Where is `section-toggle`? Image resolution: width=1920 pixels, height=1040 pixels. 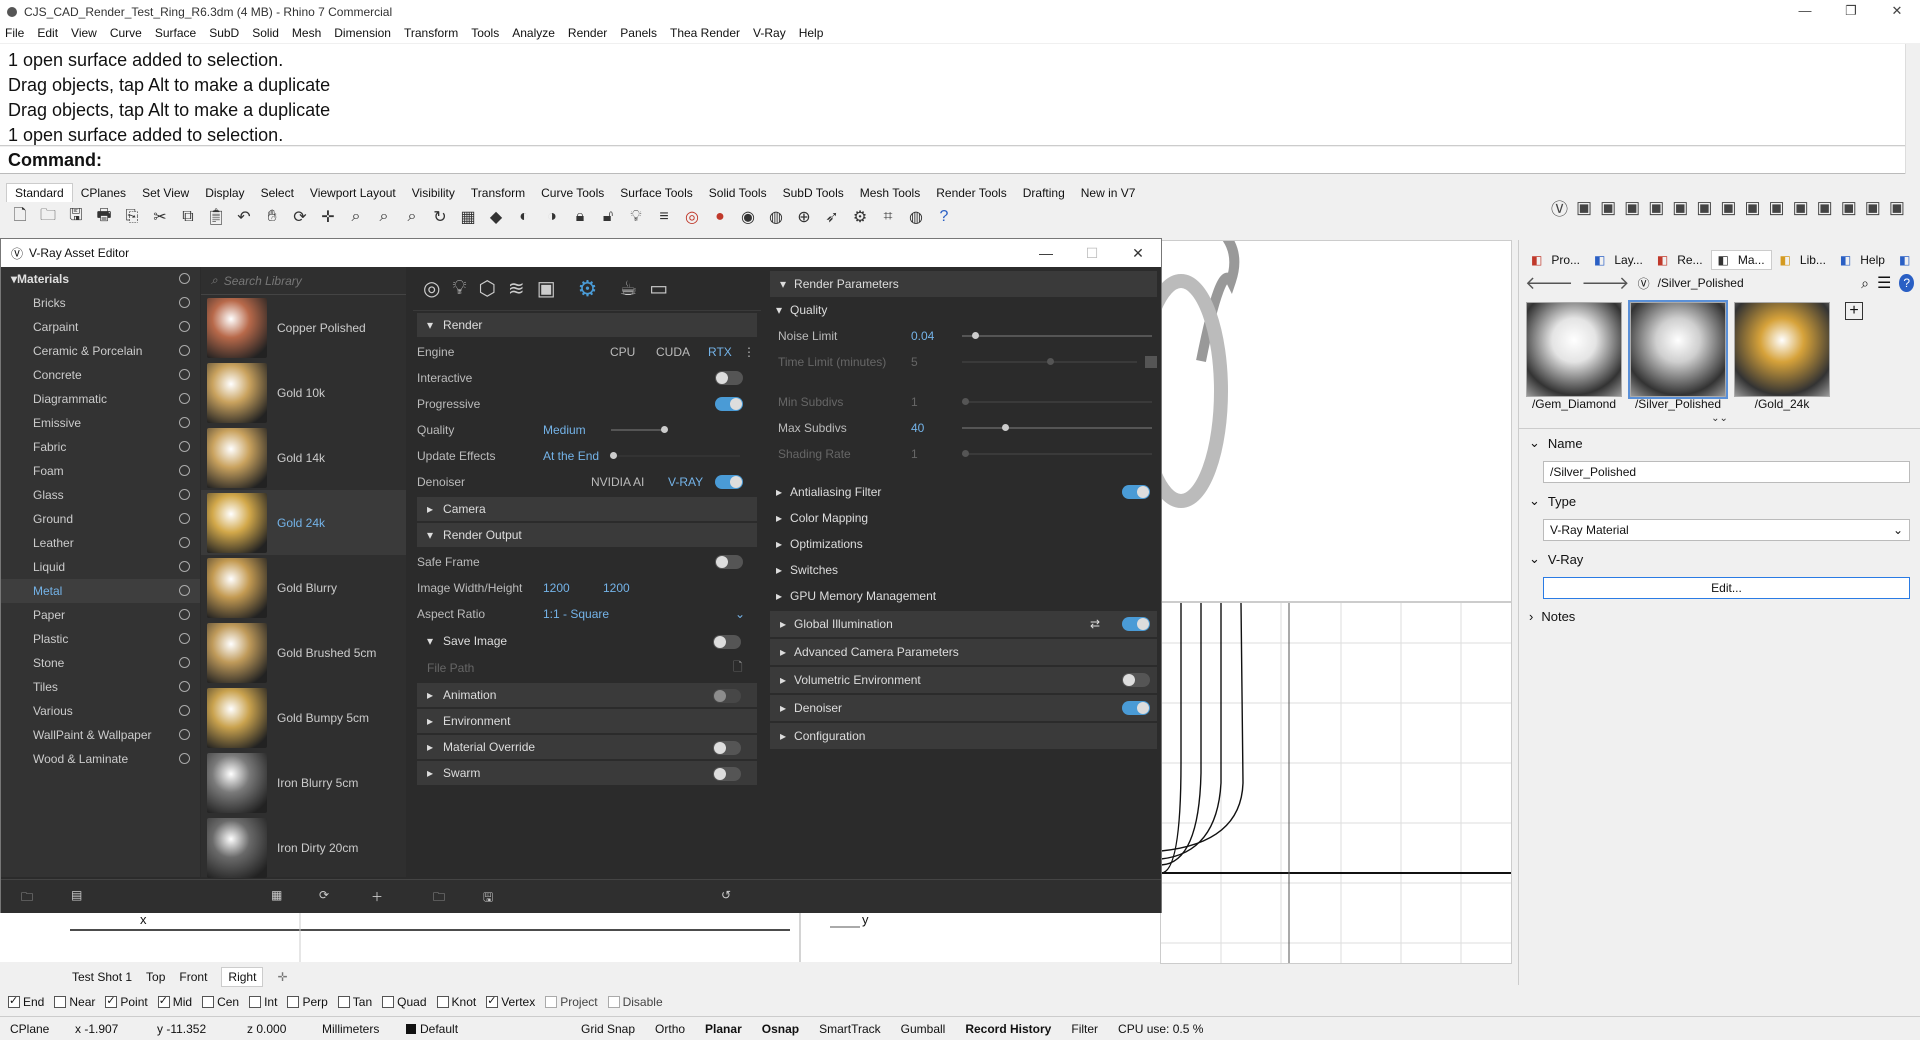
section-toggle is located at coordinates (1136, 492).